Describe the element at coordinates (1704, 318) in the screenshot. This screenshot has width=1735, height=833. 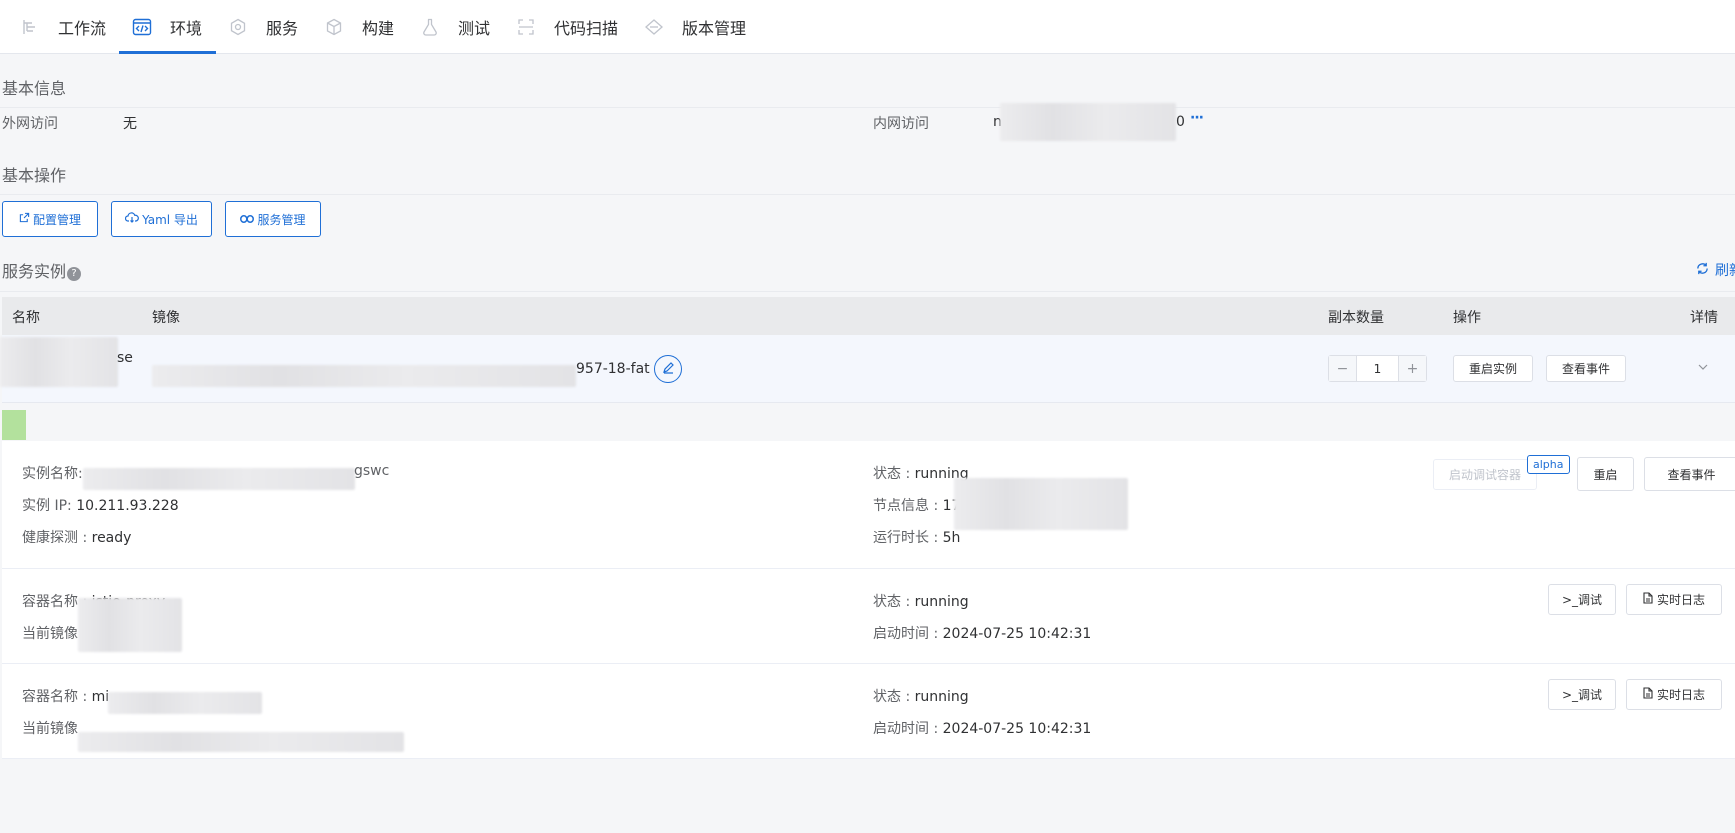
I see `column-detail: 详情` at that location.